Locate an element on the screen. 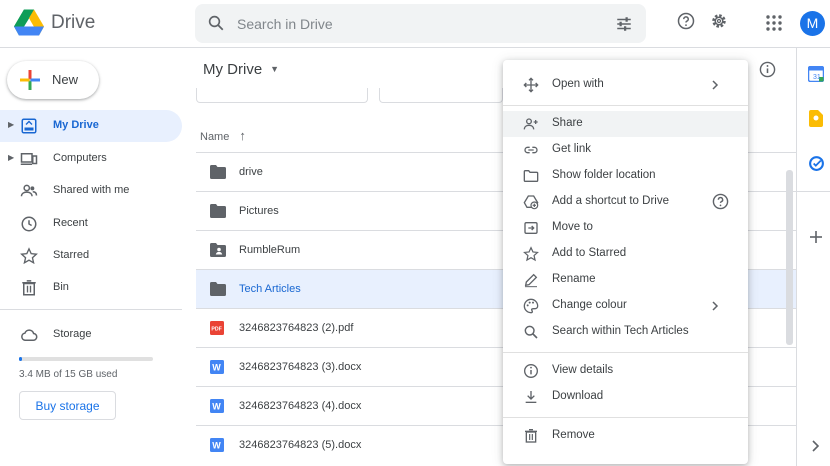  menu-item-add-a-shortcut-to-drive: Add a shortcut to Drive is located at coordinates (625, 202).